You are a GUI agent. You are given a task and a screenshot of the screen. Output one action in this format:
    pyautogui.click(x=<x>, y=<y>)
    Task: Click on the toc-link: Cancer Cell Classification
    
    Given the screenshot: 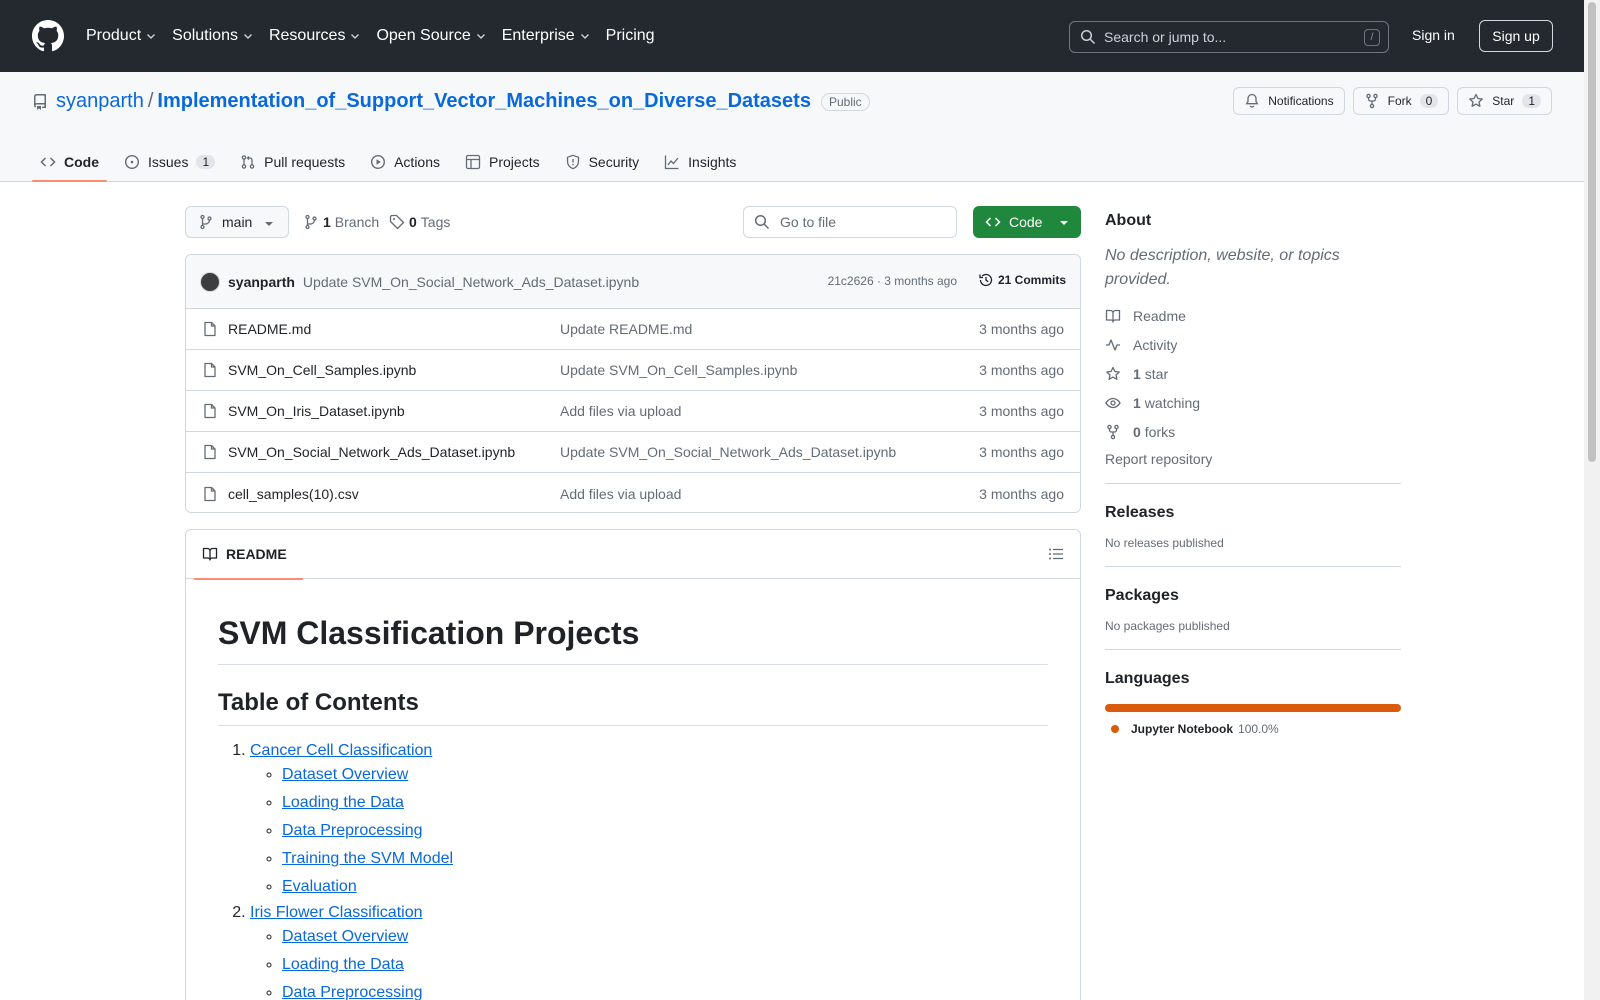 What is the action you would take?
    pyautogui.click(x=341, y=750)
    